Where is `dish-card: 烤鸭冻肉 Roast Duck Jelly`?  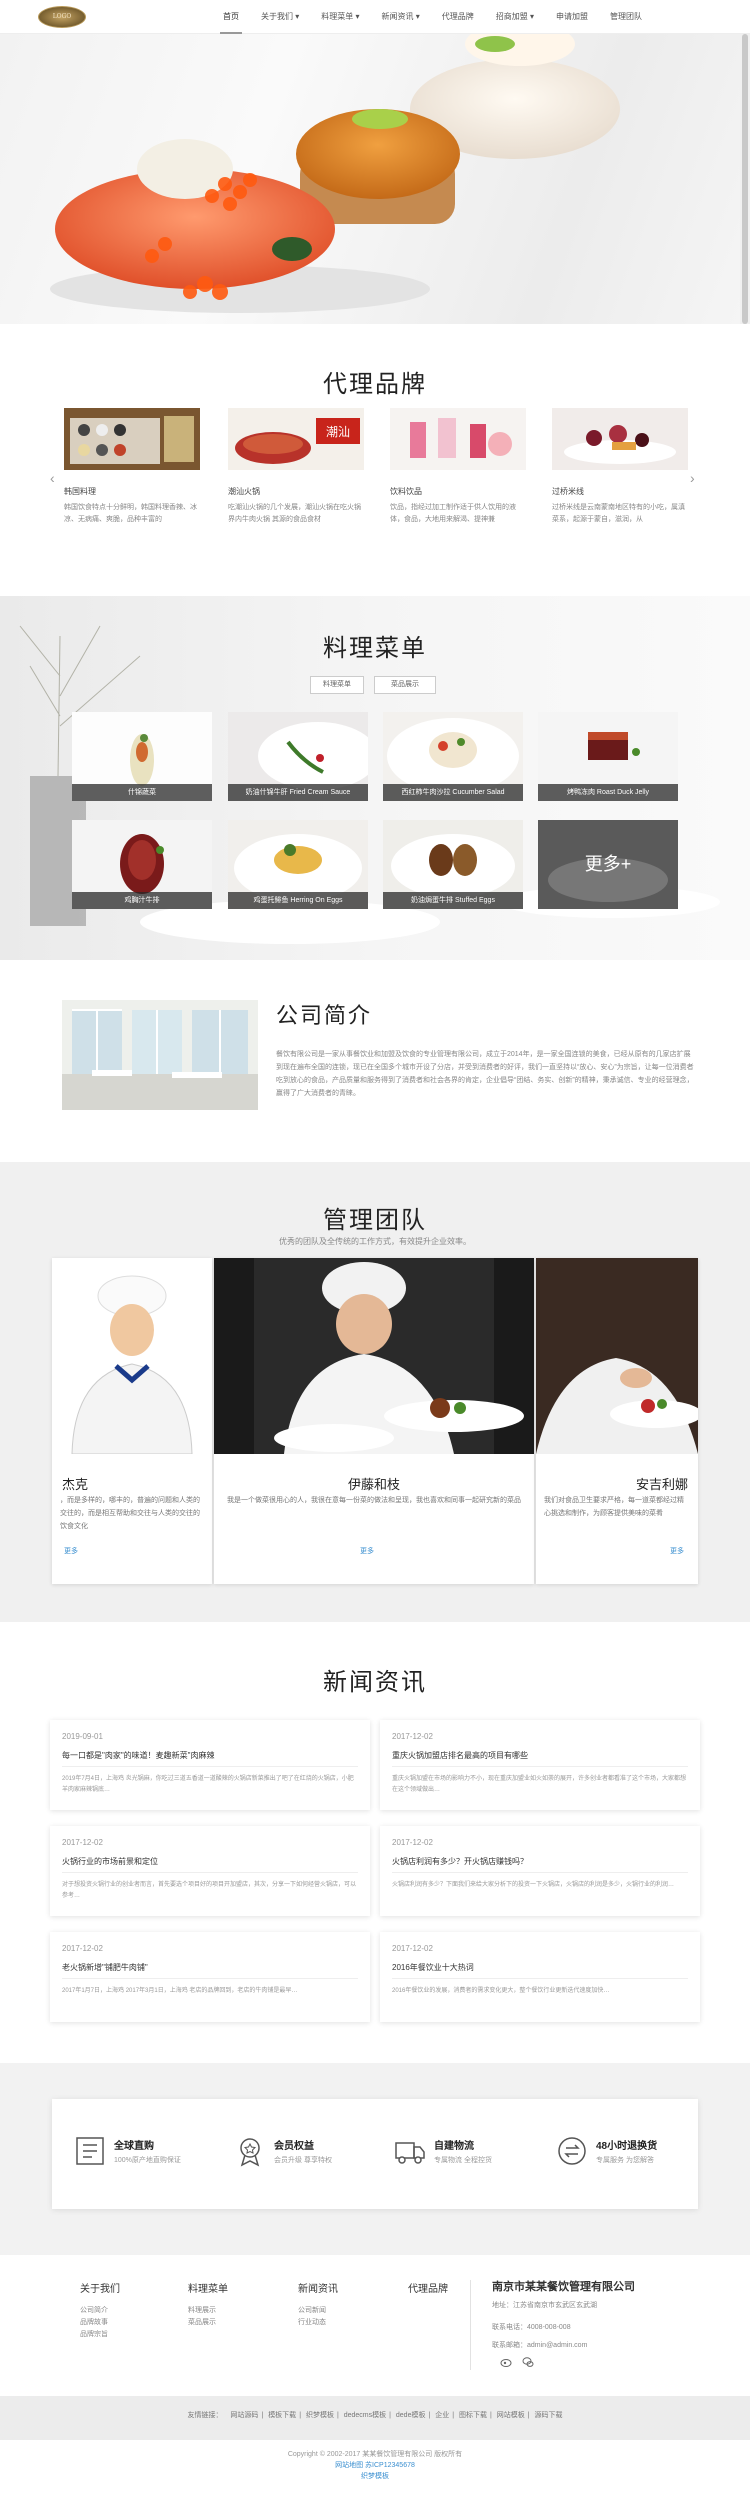
dish-card: 烤鸭冻肉 Roast Duck Jelly is located at coordinates (608, 756).